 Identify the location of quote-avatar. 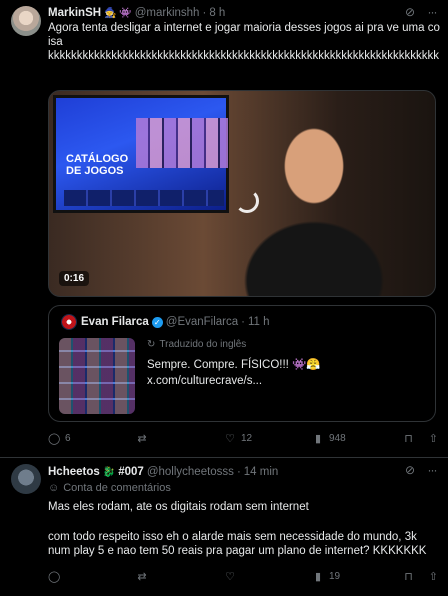
(69, 322).